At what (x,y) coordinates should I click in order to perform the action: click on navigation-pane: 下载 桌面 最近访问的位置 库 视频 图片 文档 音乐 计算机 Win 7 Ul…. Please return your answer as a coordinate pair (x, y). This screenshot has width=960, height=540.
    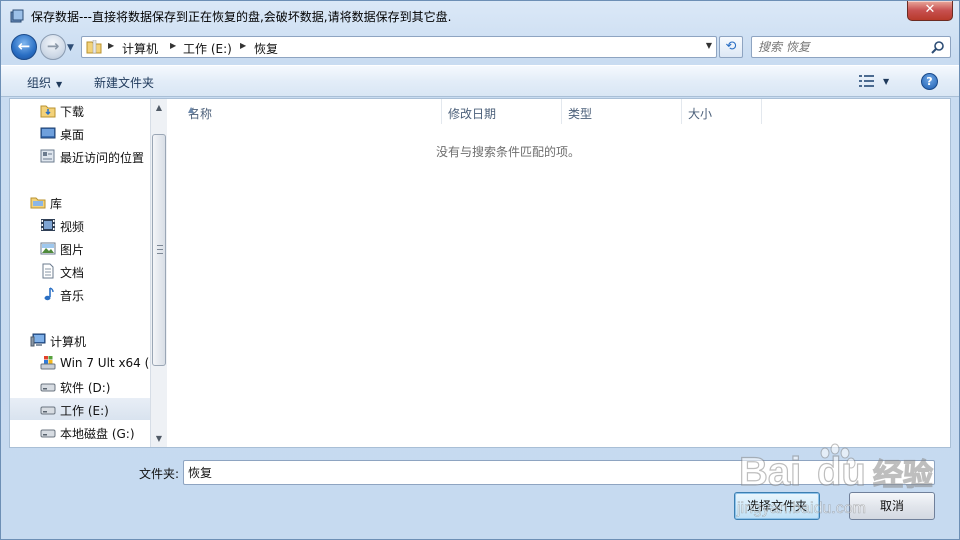
    Looking at the image, I should click on (80, 273).